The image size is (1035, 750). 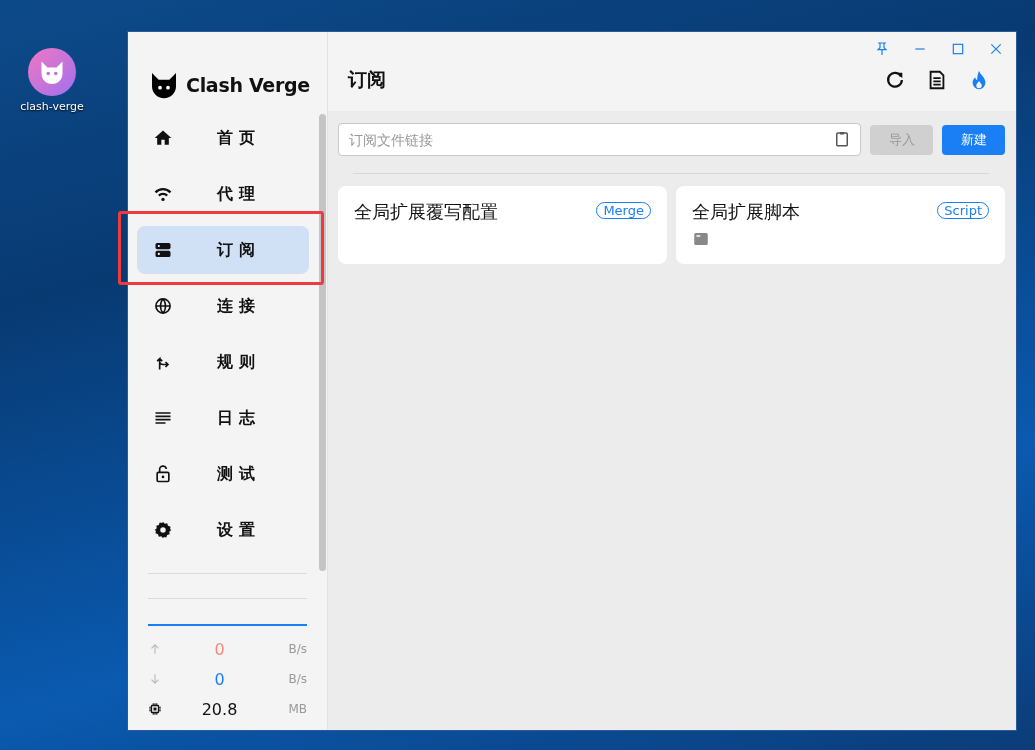 What do you see at coordinates (155, 709) in the screenshot?
I see `chip-icon` at bounding box center [155, 709].